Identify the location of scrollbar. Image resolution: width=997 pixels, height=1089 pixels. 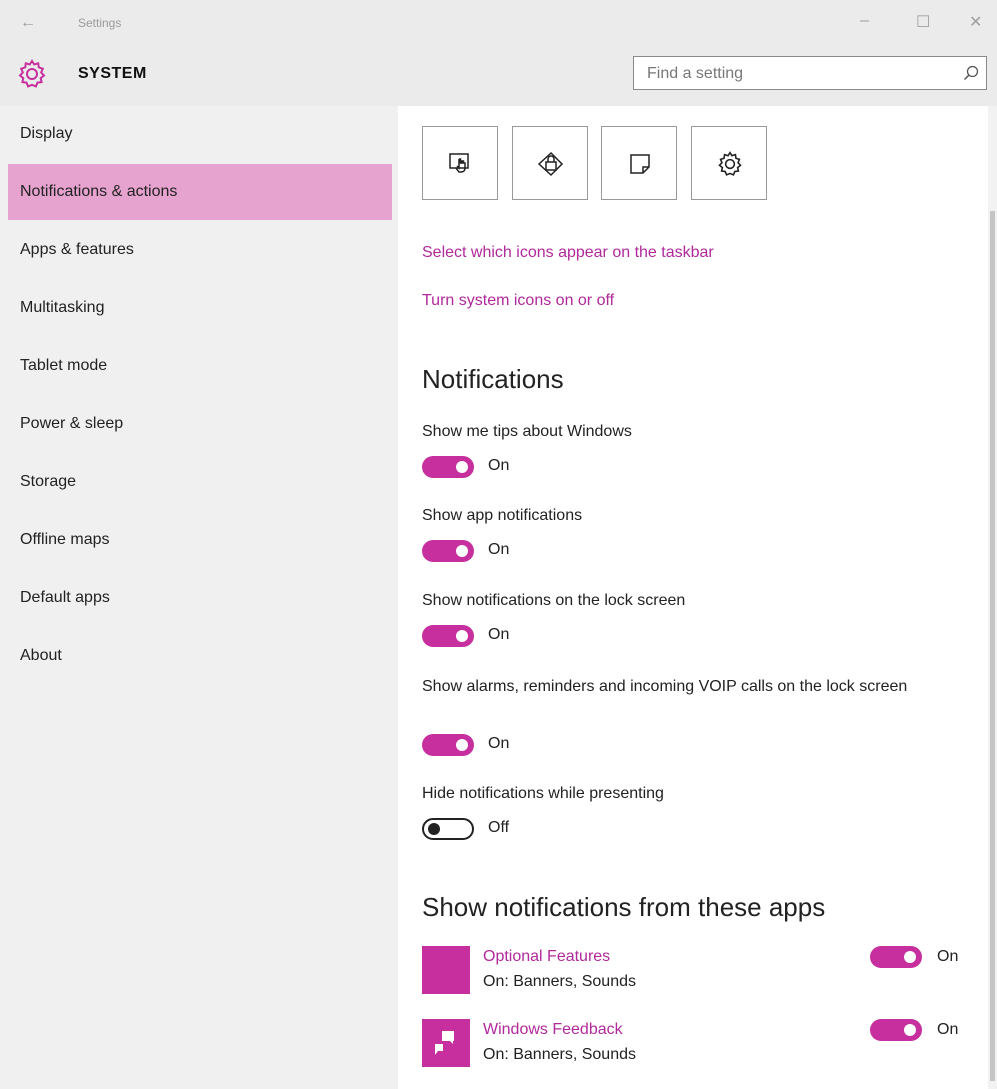
(992, 597).